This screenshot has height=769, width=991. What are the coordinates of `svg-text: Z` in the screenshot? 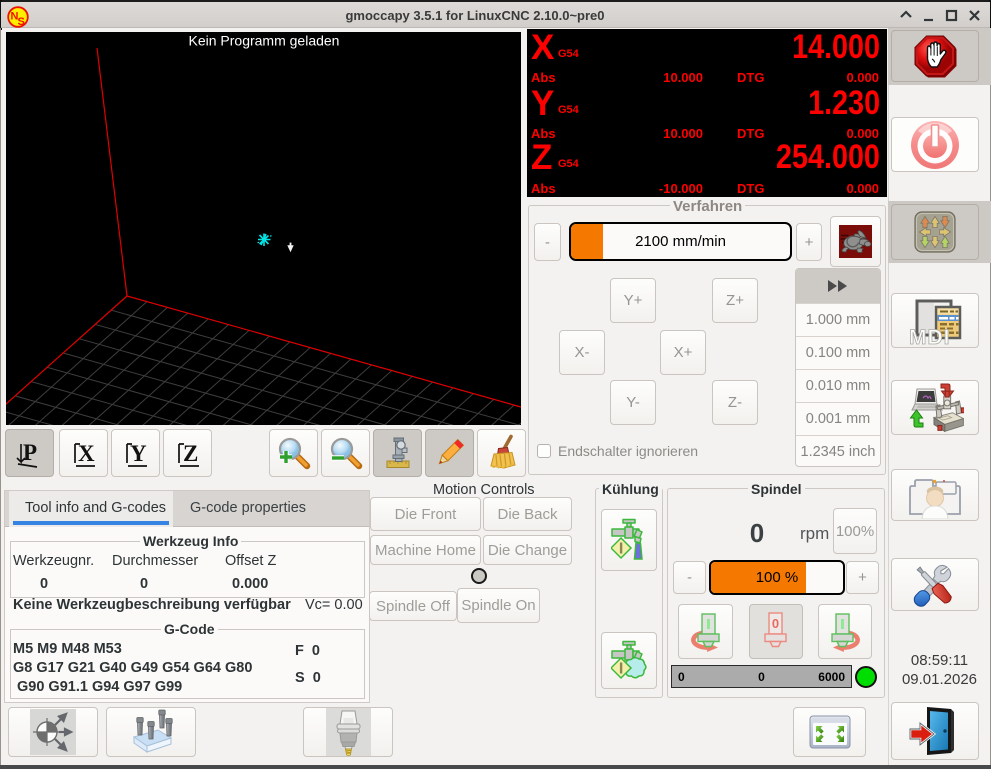 It's located at (190, 453).